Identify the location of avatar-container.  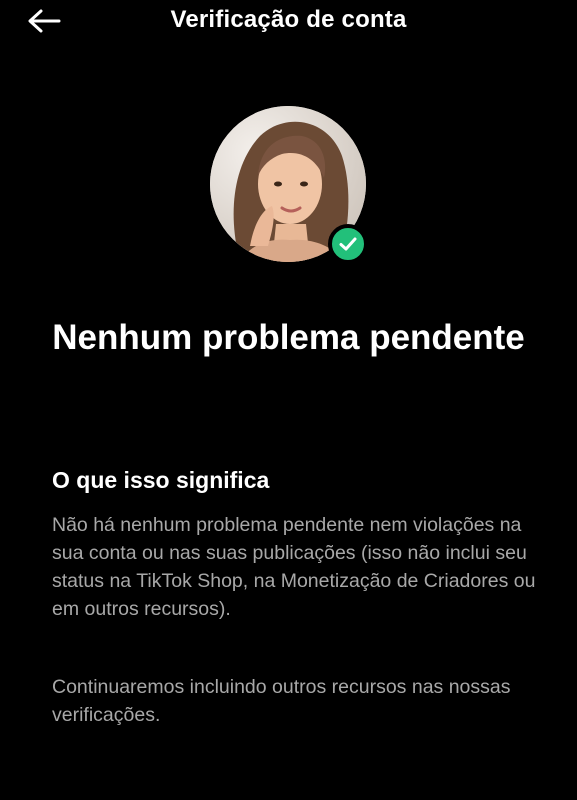
(289, 185).